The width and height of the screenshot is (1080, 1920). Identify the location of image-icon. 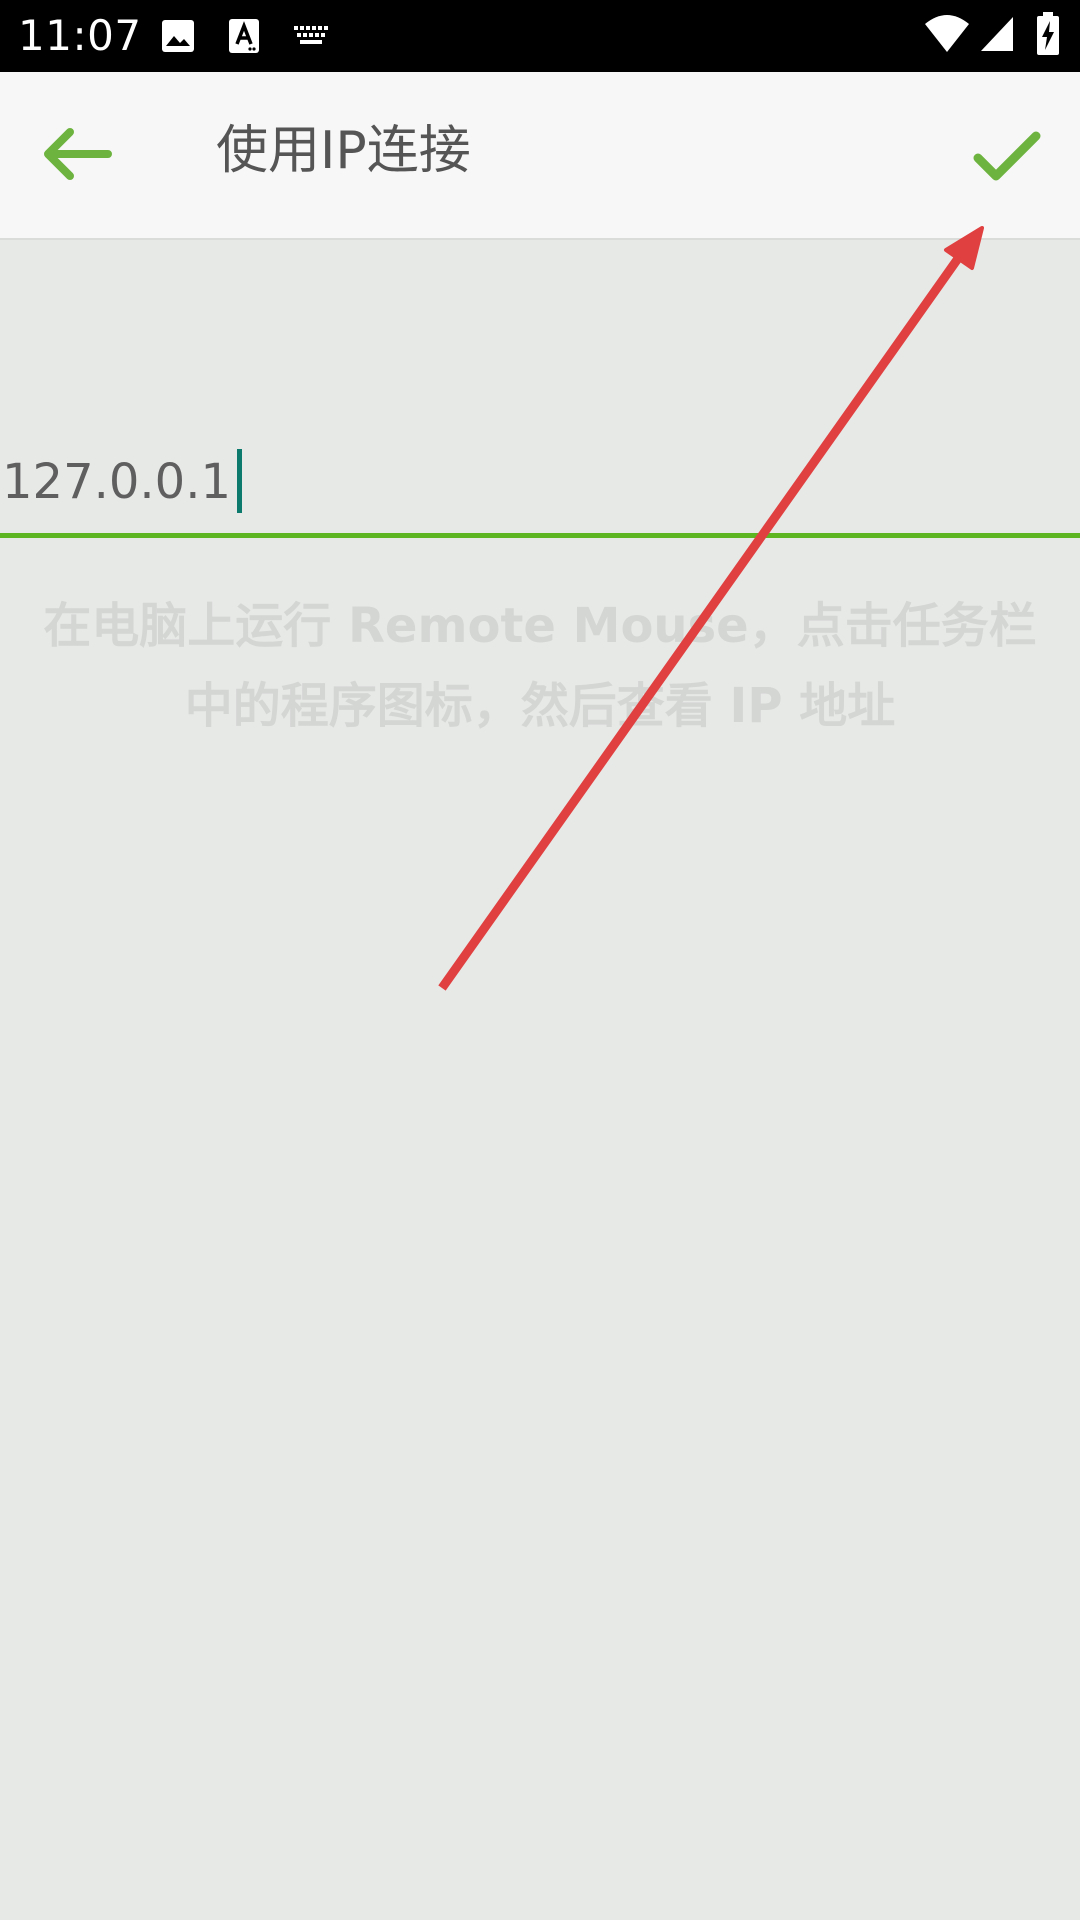
(178, 36).